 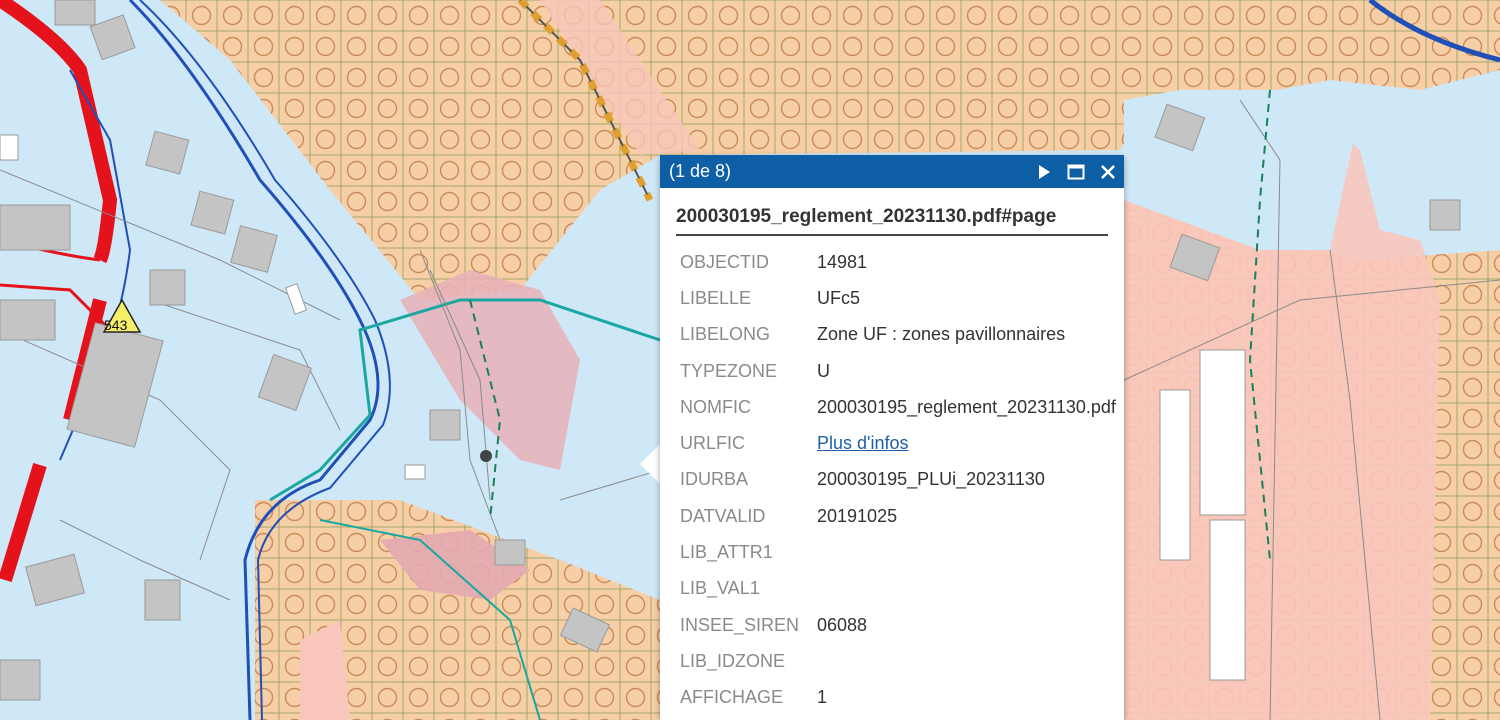 I want to click on point-marker, so click(x=486, y=456).